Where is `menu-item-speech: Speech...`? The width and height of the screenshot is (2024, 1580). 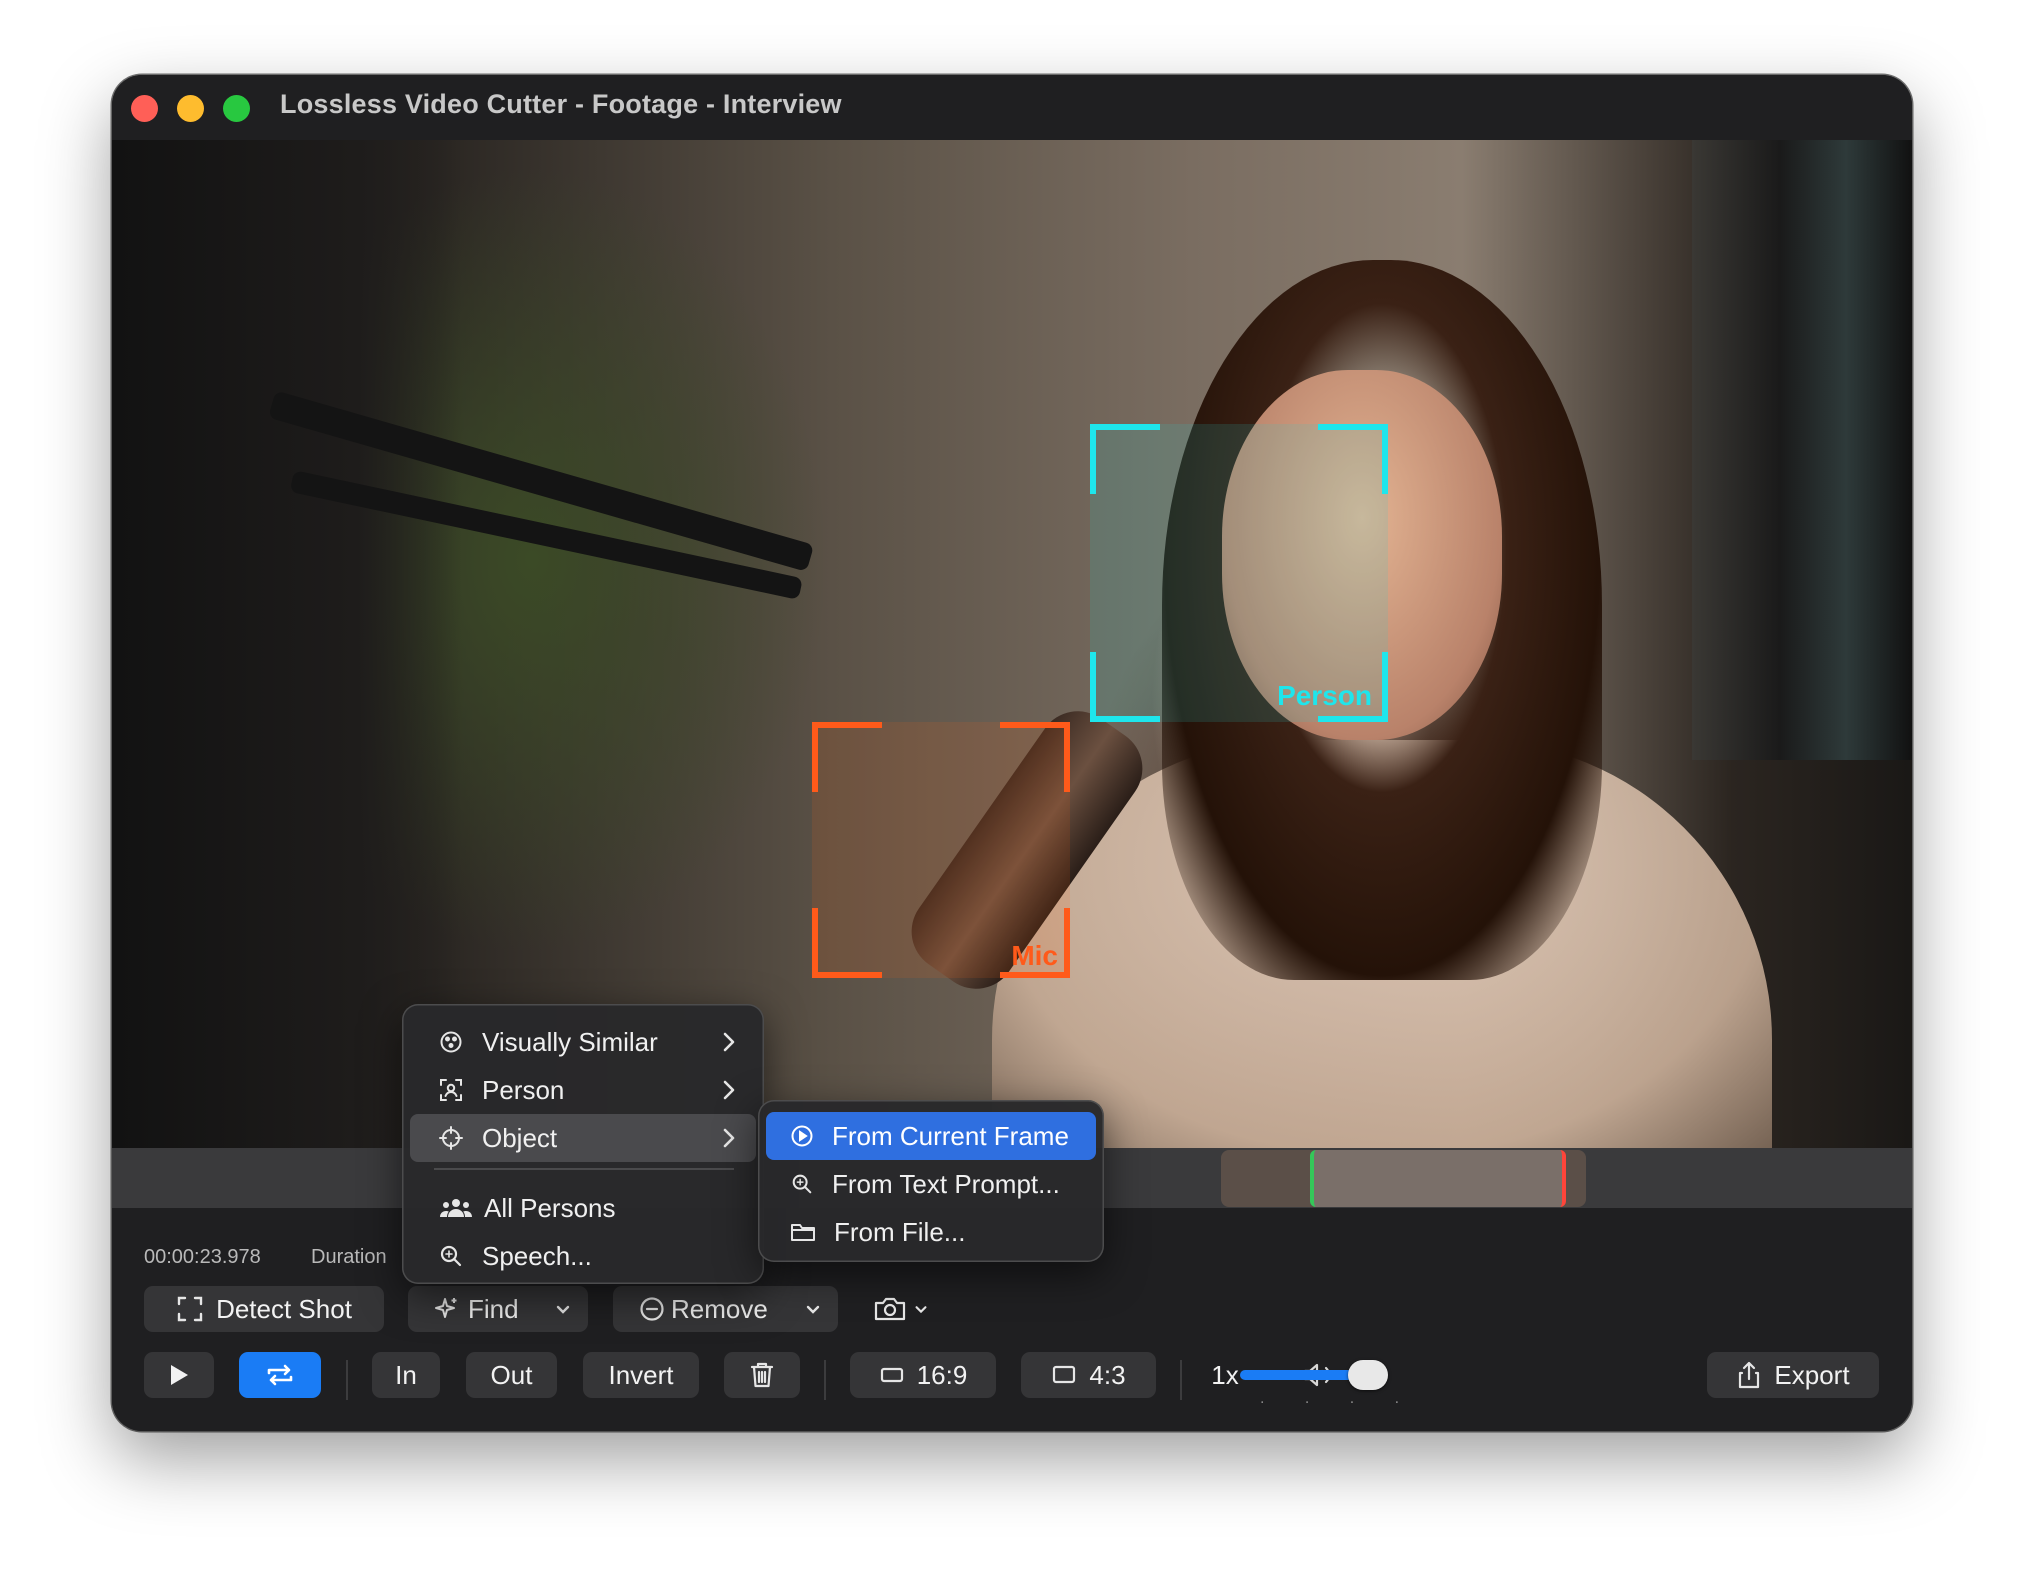 menu-item-speech: Speech... is located at coordinates (583, 1256).